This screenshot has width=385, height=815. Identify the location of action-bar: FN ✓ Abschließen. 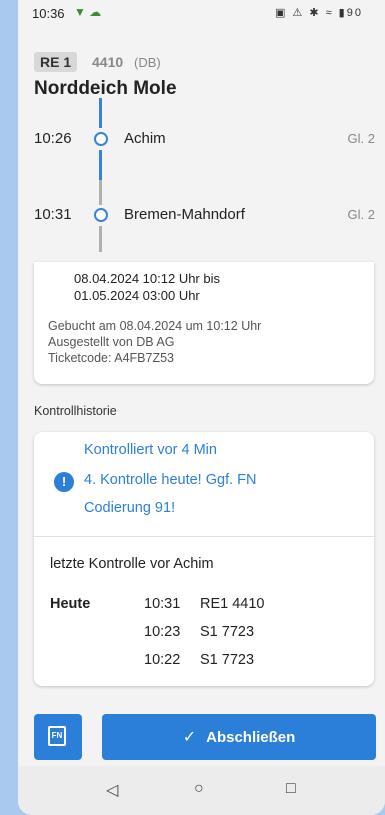
(201, 735).